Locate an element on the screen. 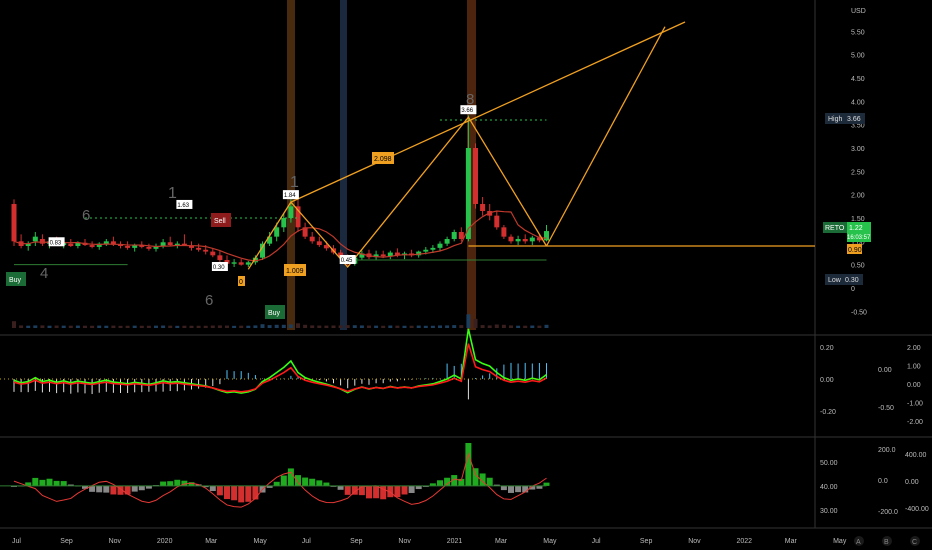 The height and width of the screenshot is (550, 932). macd-right-tick-label: 2.00 is located at coordinates (914, 348).